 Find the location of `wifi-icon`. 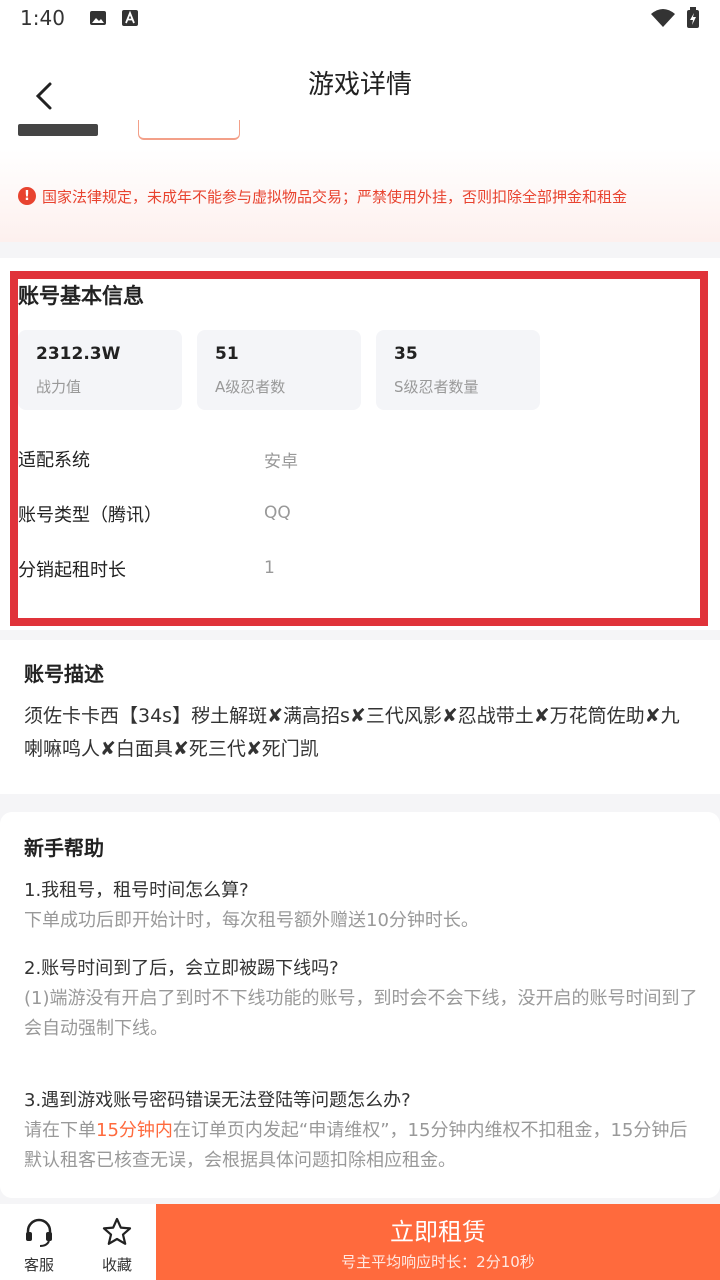

wifi-icon is located at coordinates (663, 18).